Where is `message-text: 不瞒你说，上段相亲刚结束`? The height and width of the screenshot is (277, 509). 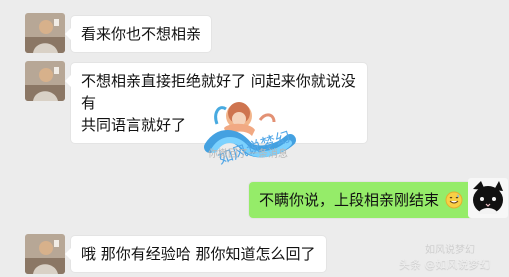
message-text: 不瞒你说，上段相亲刚结束 is located at coordinates (349, 200).